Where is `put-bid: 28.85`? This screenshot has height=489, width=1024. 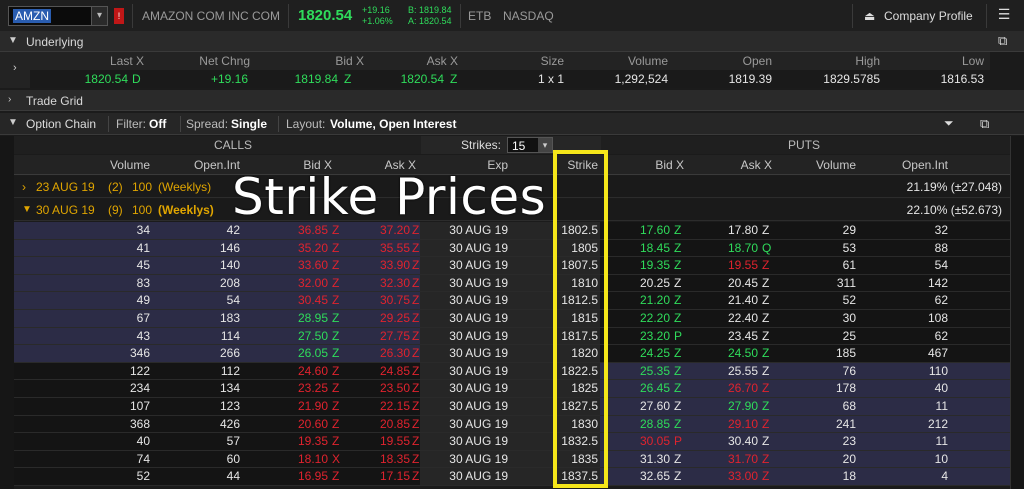 put-bid: 28.85 is located at coordinates (640, 424).